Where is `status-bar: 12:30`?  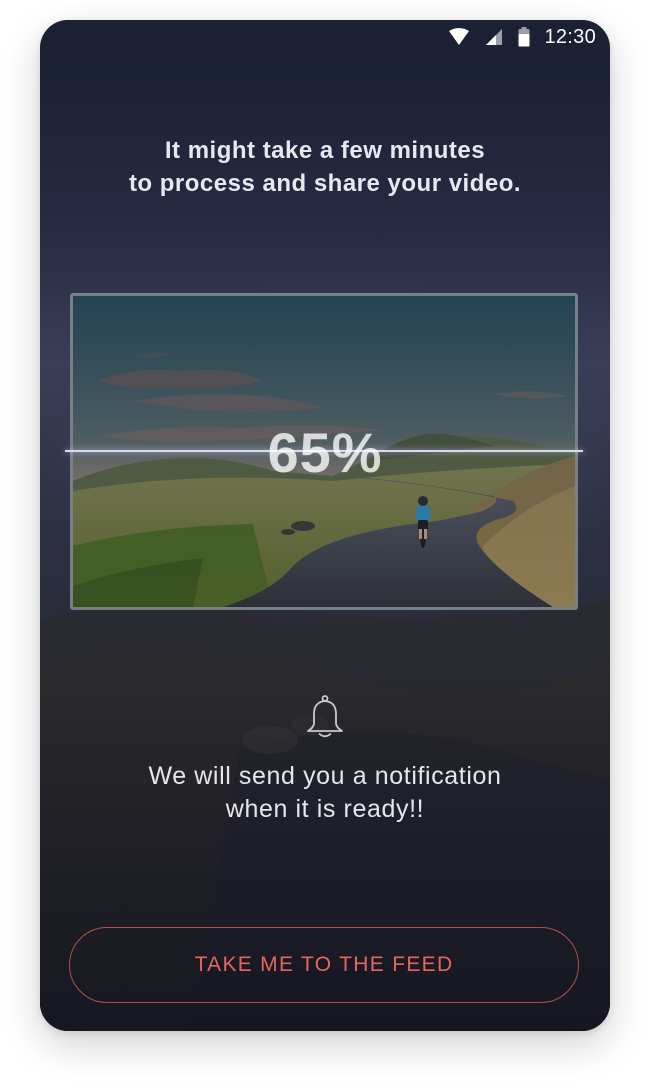
status-bar: 12:30 is located at coordinates (325, 37).